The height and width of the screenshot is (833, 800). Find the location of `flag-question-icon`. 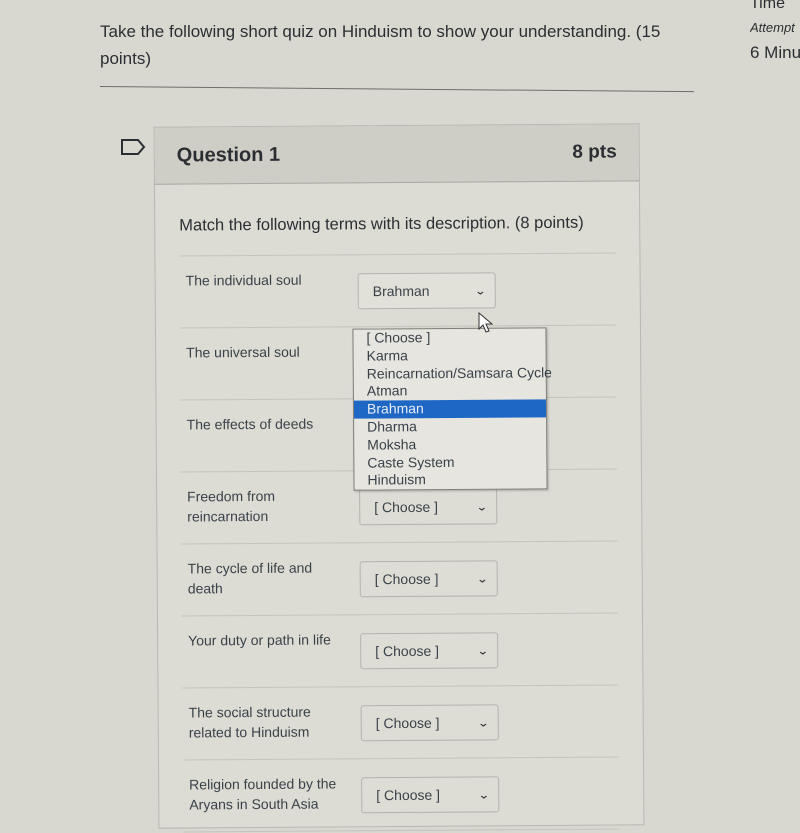

flag-question-icon is located at coordinates (133, 147).